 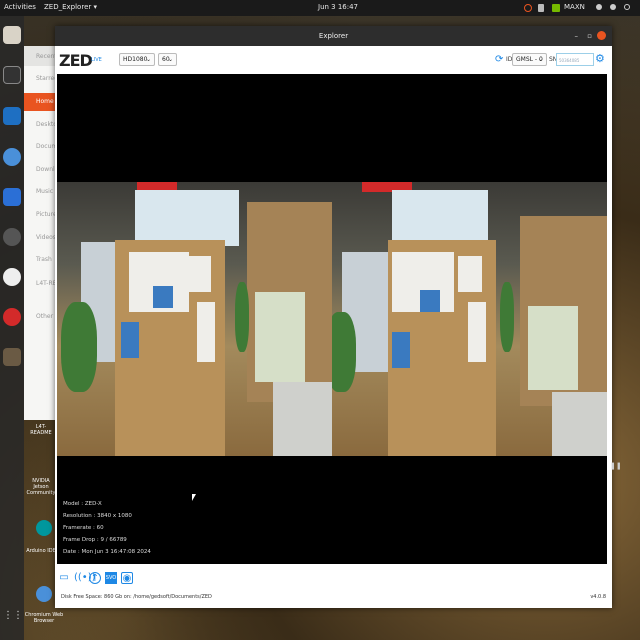 I want to click on close-icon, so click(x=601, y=35).